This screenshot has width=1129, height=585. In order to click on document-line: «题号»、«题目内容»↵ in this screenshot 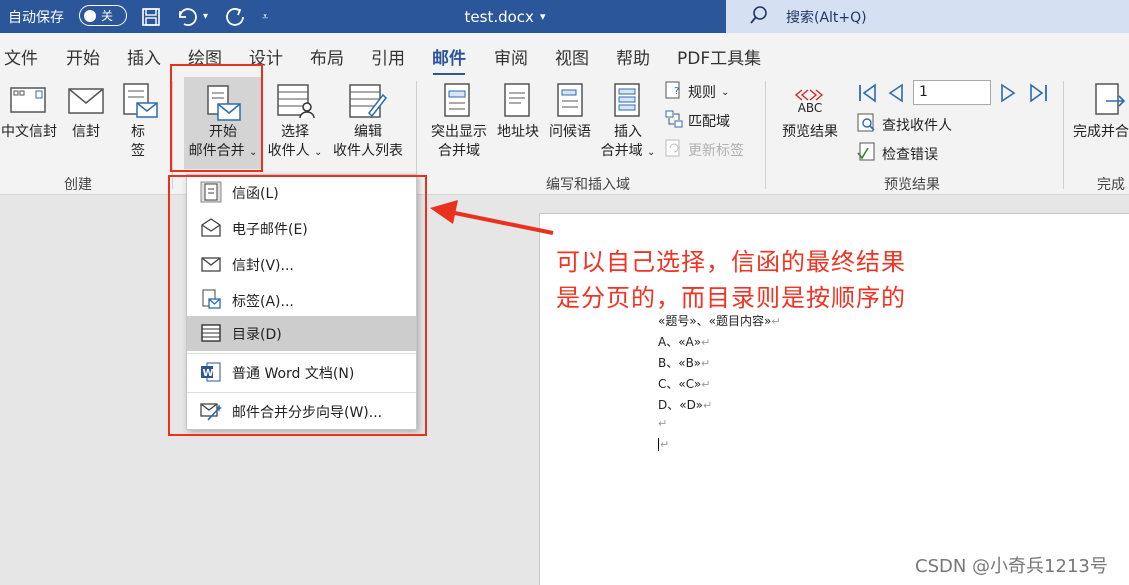, I will do `click(719, 320)`.